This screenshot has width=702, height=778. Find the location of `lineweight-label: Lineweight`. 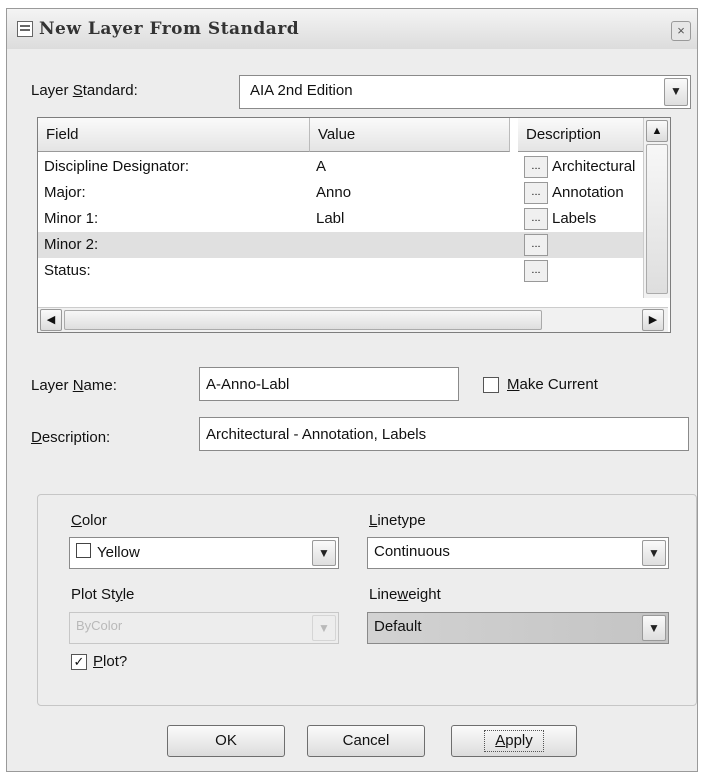

lineweight-label: Lineweight is located at coordinates (405, 594).